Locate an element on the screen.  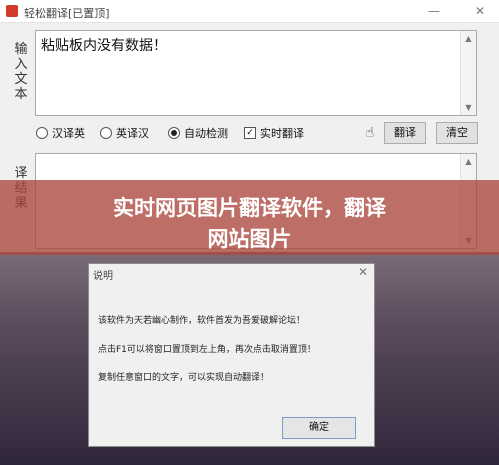
banner-line-1: 实时网页图片翻译软件，翻译 is located at coordinates (249, 208).